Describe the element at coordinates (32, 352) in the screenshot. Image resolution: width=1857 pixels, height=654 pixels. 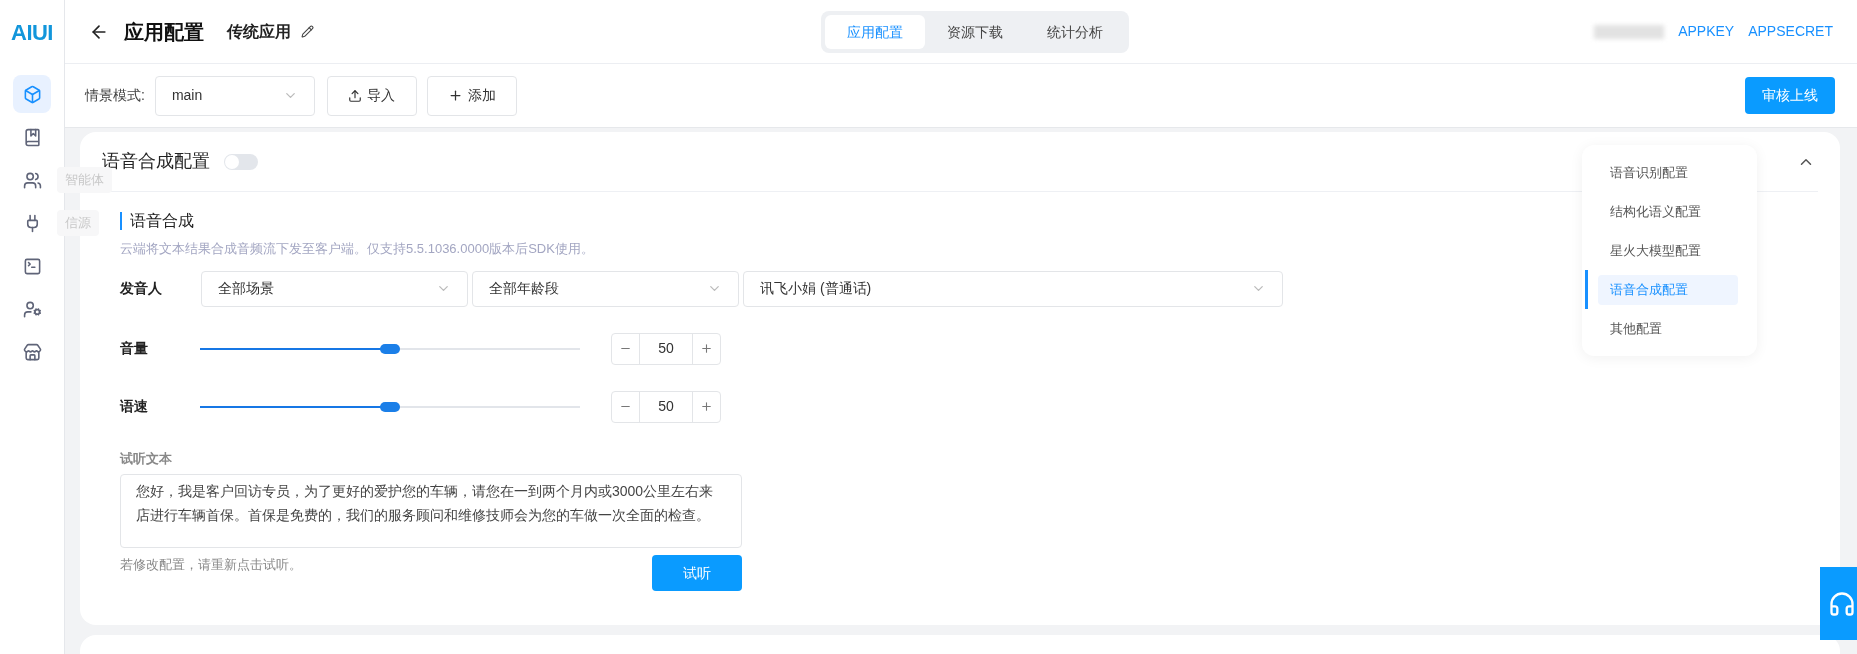
I see `store-icon` at that location.